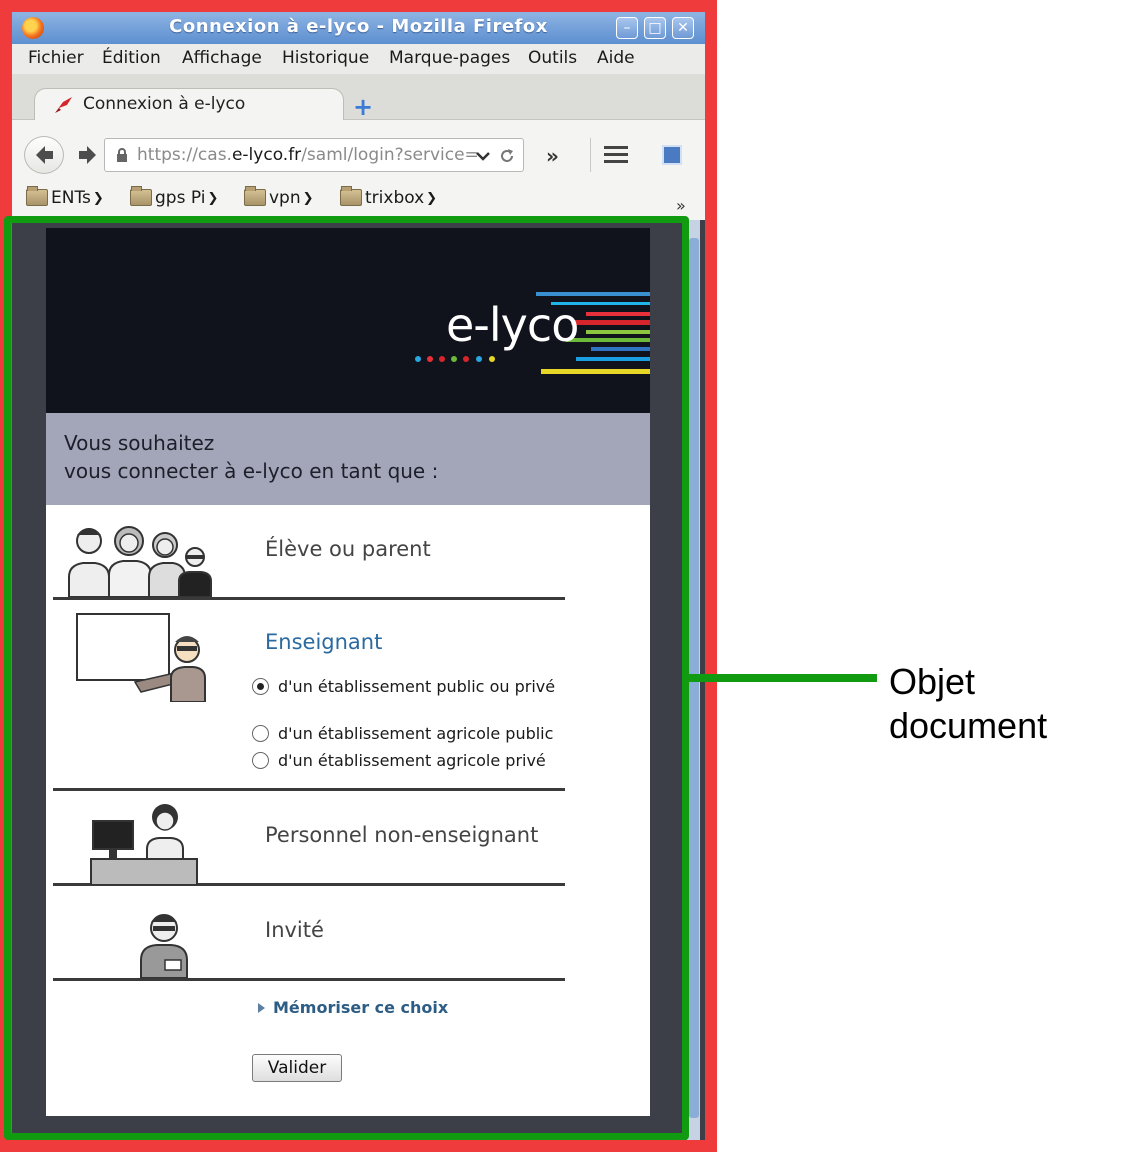  What do you see at coordinates (294, 930) in the screenshot?
I see `role-label-invite: Invité` at bounding box center [294, 930].